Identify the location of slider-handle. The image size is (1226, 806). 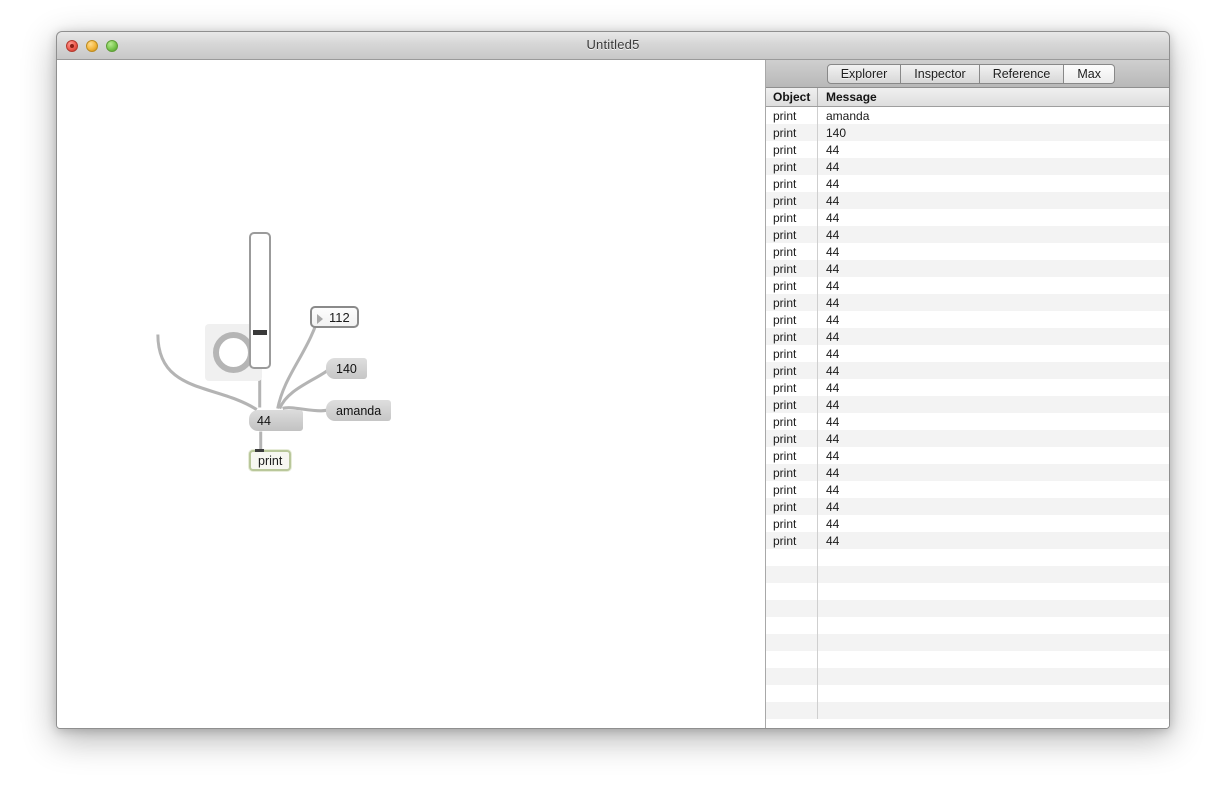
(260, 332).